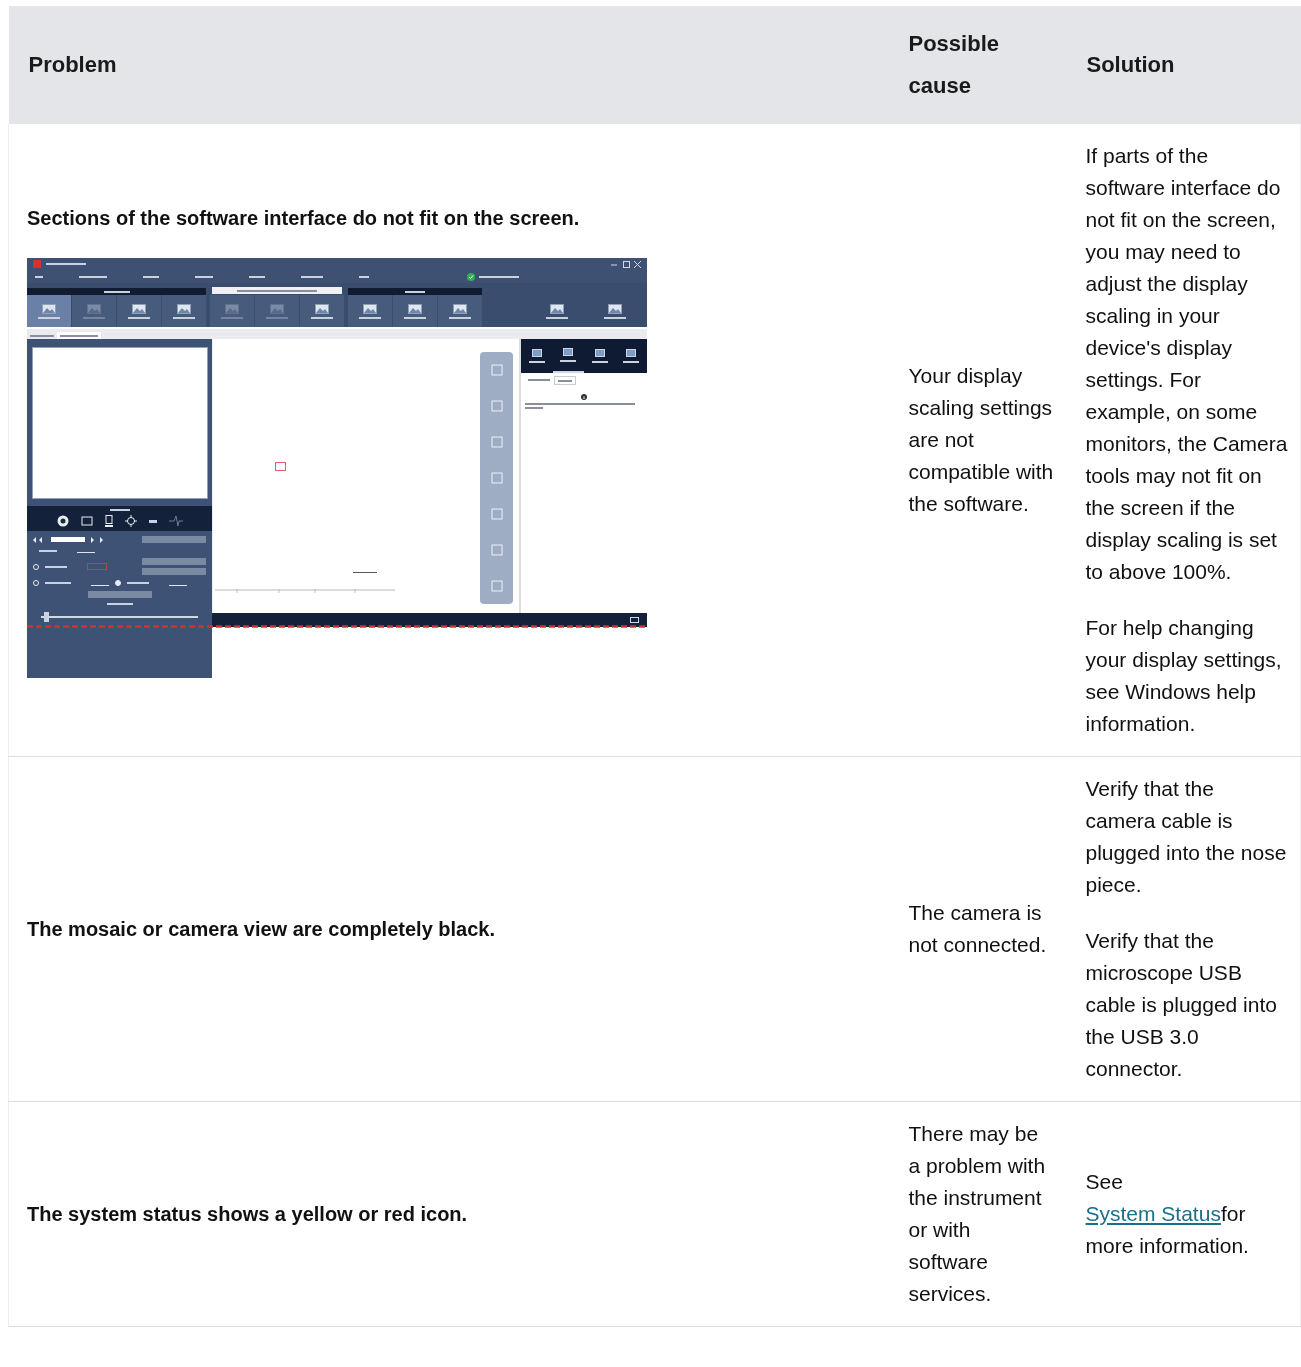  Describe the element at coordinates (1184, 65) in the screenshot. I see `column-header: Solution` at that location.